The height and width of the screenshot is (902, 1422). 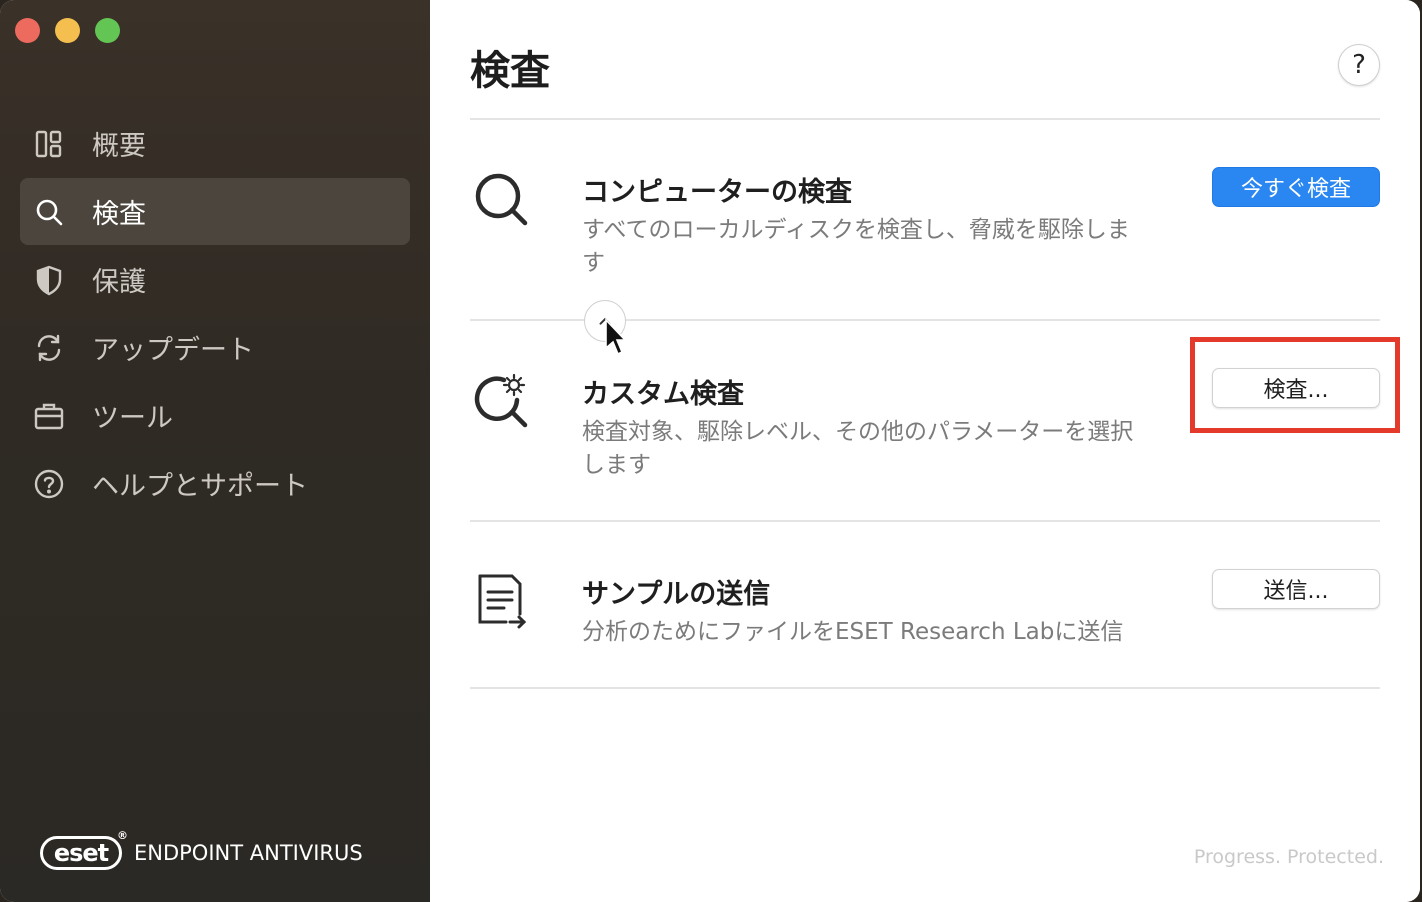 I want to click on sidebar-item-update: アップデート, so click(x=215, y=347).